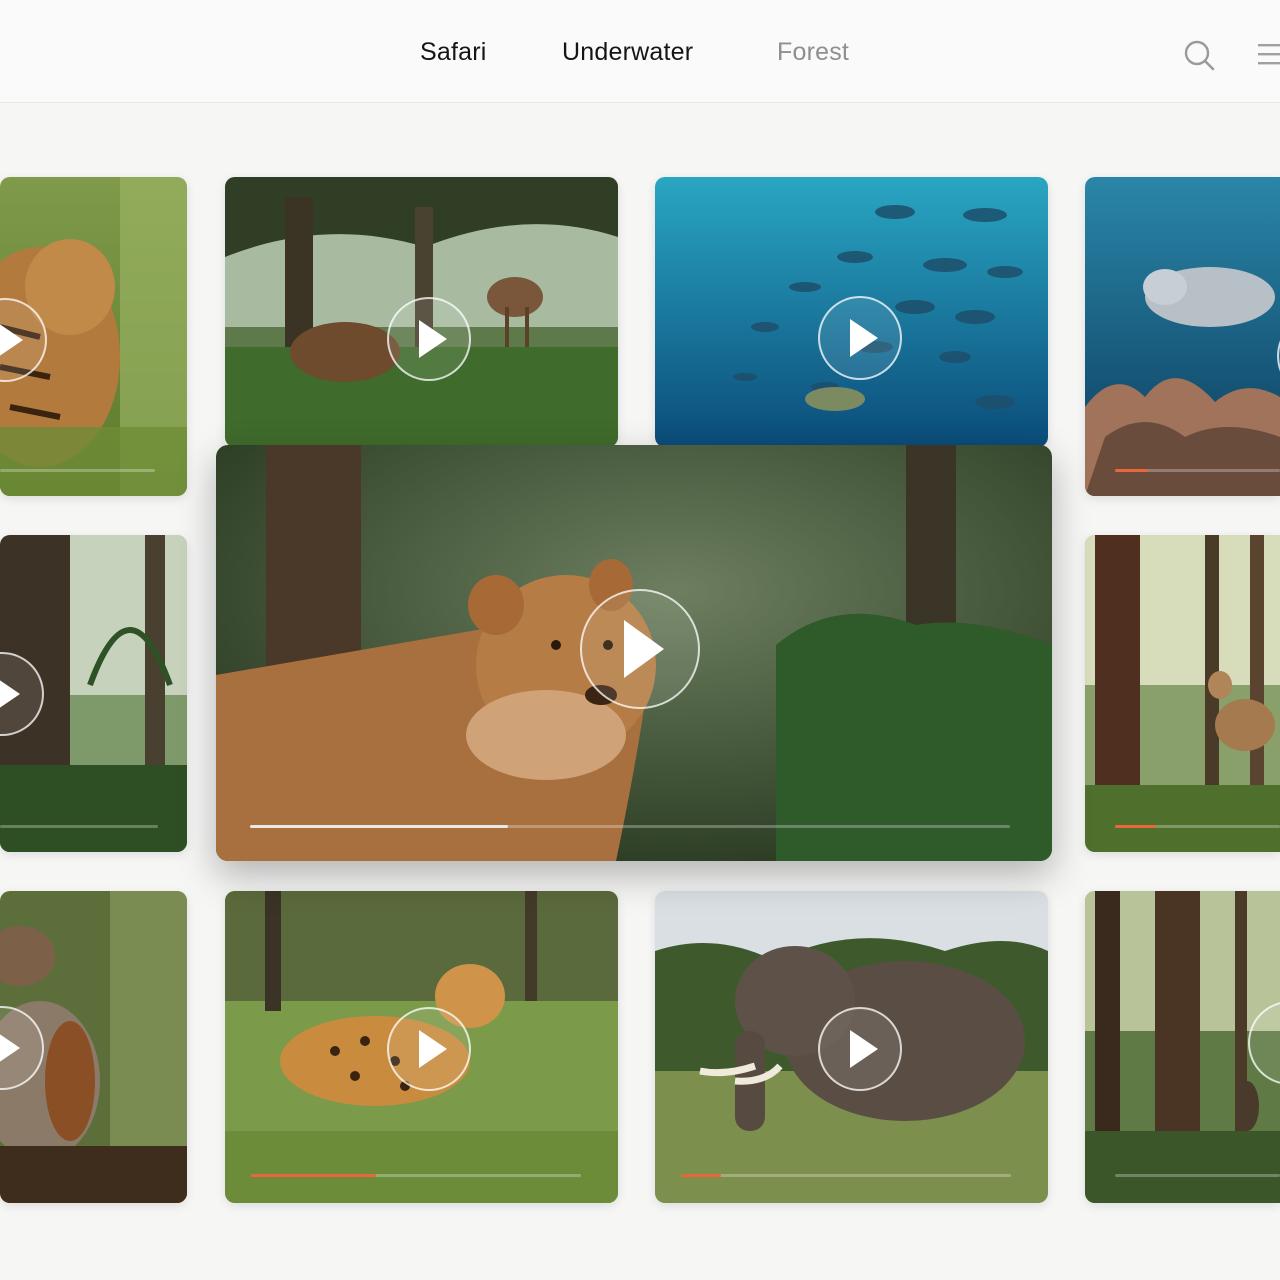  I want to click on featured-play-icon, so click(640, 649).